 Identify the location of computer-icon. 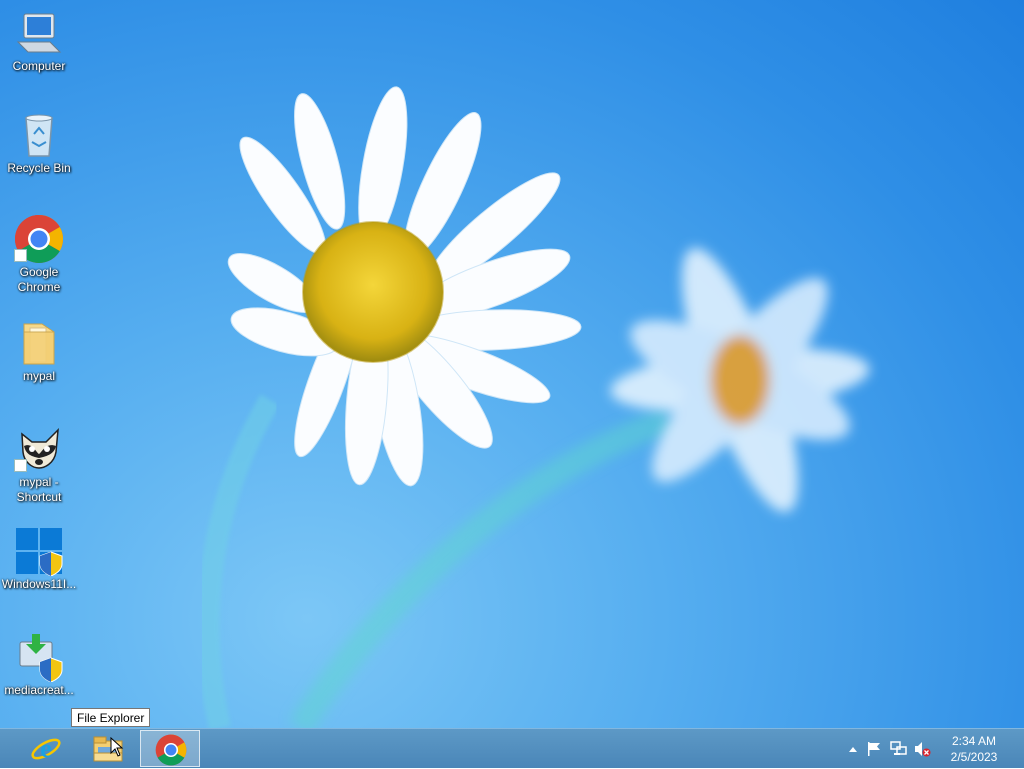
(39, 33).